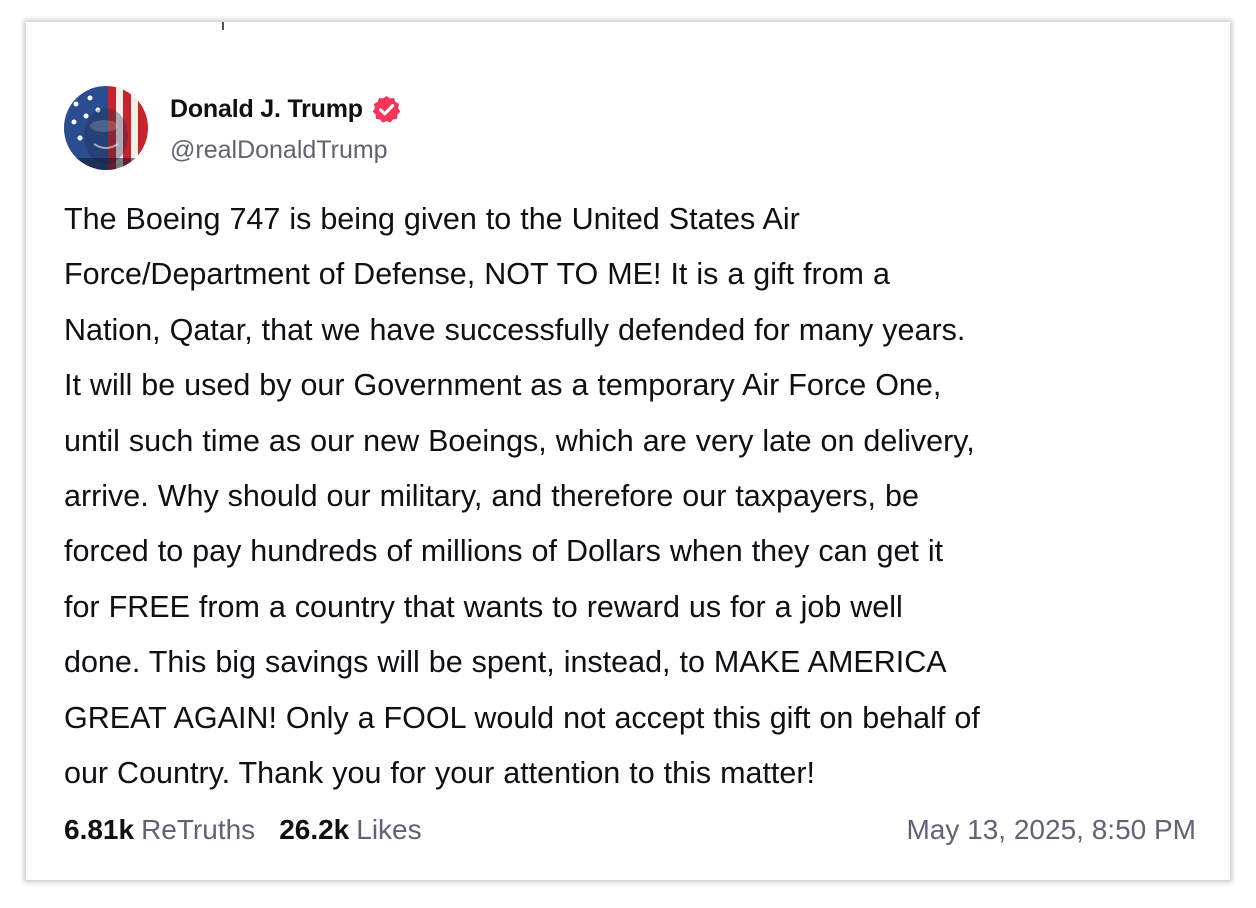 The height and width of the screenshot is (908, 1256). Describe the element at coordinates (386, 109) in the screenshot. I see `verified-badge-icon` at that location.